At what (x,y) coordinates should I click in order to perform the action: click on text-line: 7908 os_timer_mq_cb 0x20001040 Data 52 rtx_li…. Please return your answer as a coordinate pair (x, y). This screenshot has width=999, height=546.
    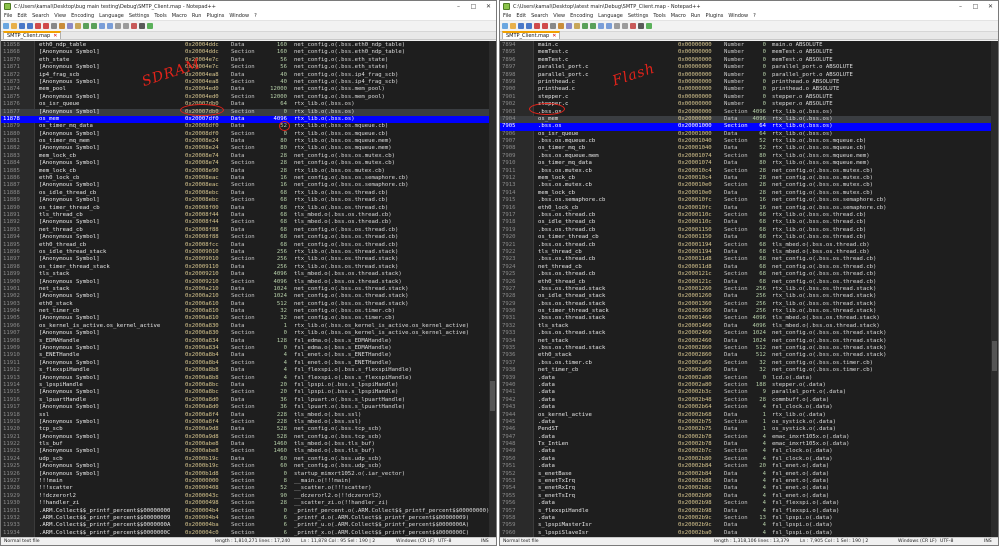
    Looking at the image, I should click on (749, 148).